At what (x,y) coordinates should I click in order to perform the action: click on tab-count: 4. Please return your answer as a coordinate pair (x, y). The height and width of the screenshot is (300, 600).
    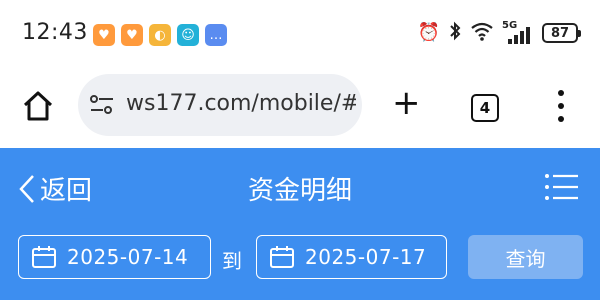
    Looking at the image, I should click on (485, 108).